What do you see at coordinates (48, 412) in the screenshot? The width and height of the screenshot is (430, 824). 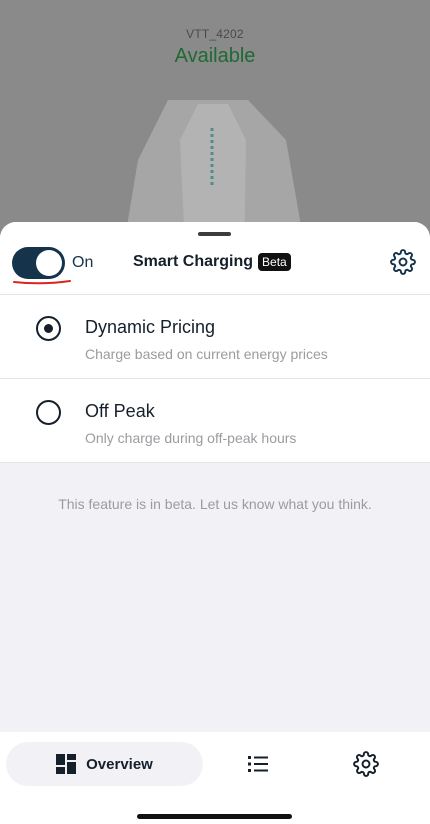 I see `radio-unselected-icon` at bounding box center [48, 412].